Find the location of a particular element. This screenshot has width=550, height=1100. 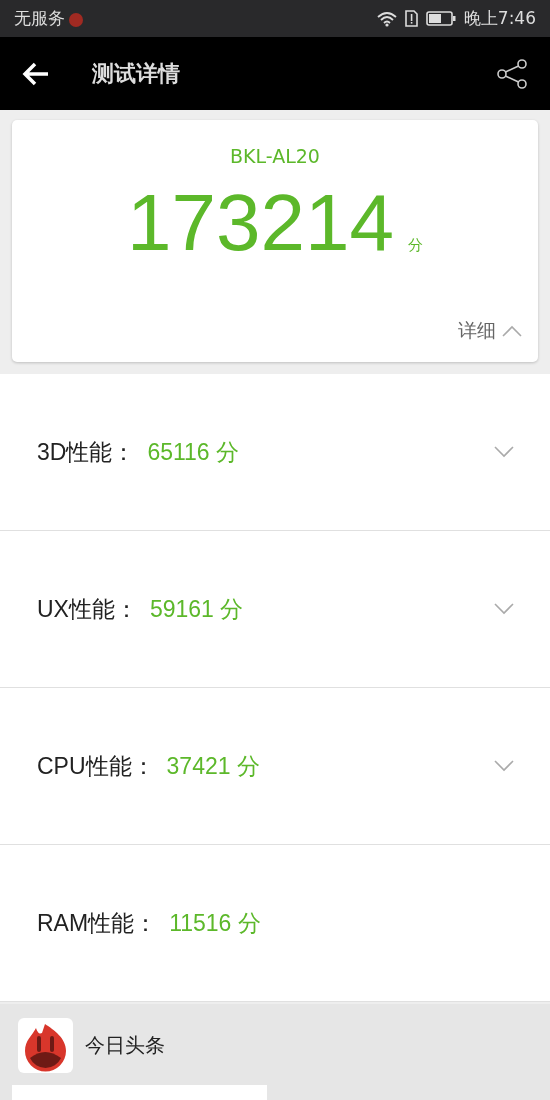

category-row: RAM性能： 11516 分 is located at coordinates (275, 923).